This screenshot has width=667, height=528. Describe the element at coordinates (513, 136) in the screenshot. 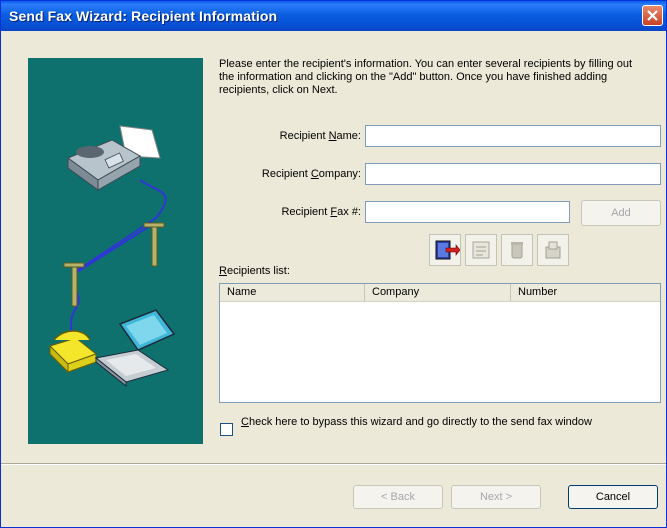

I see `recipient-name-field` at that location.